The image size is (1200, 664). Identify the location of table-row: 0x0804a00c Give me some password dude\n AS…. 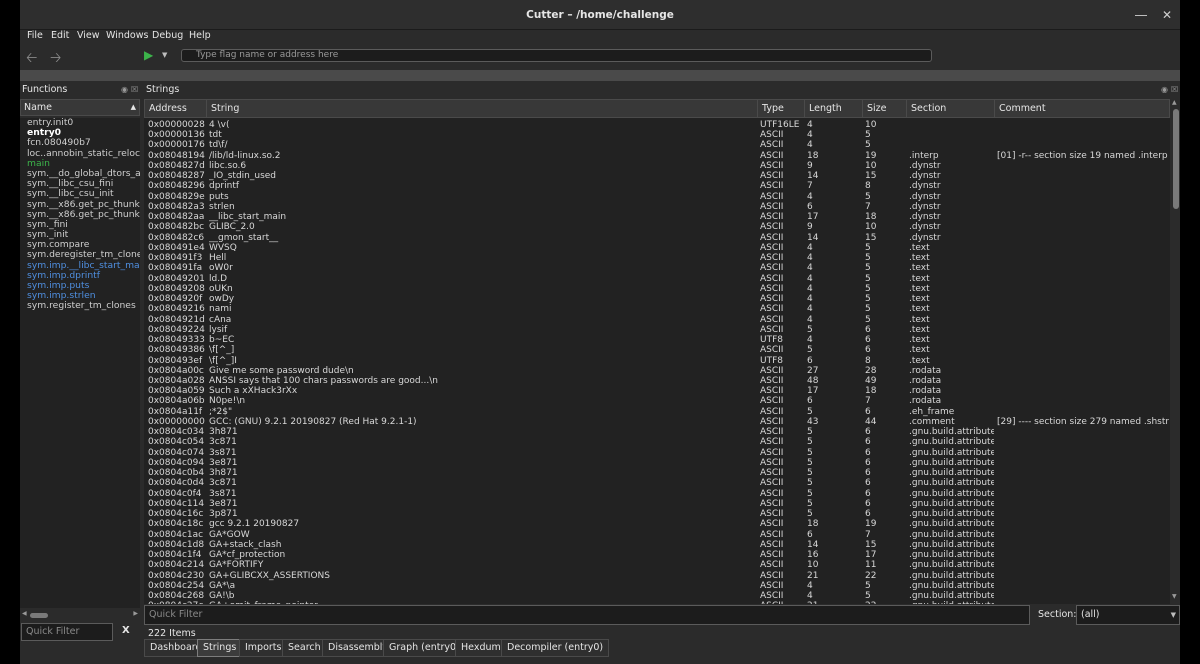
(657, 371).